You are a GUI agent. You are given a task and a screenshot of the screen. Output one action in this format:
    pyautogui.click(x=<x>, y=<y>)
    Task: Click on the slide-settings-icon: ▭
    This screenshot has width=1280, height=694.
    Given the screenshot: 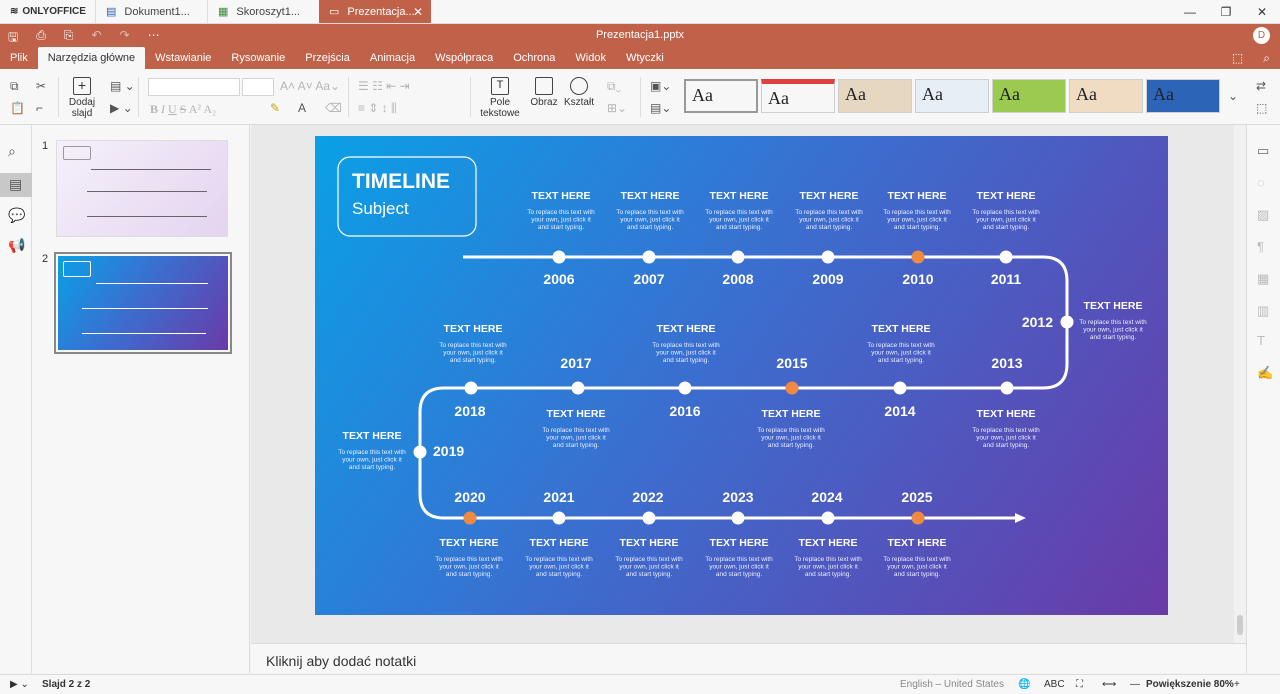 What is the action you would take?
    pyautogui.click(x=1263, y=151)
    